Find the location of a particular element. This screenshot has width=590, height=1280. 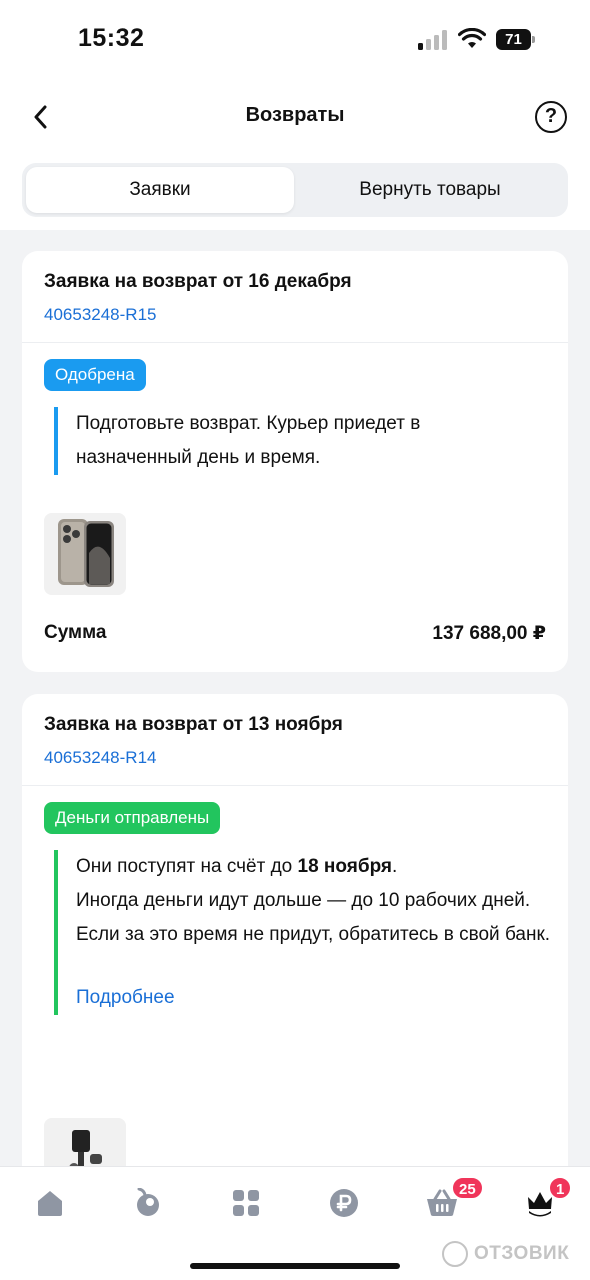

nav-catalog is located at coordinates (148, 1203).